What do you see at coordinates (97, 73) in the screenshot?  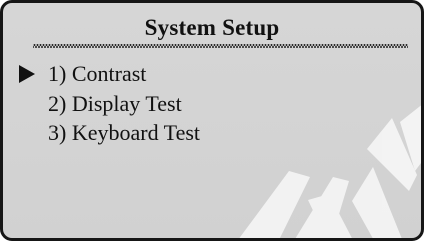 I see `menu-item-label: 1) Contrast` at bounding box center [97, 73].